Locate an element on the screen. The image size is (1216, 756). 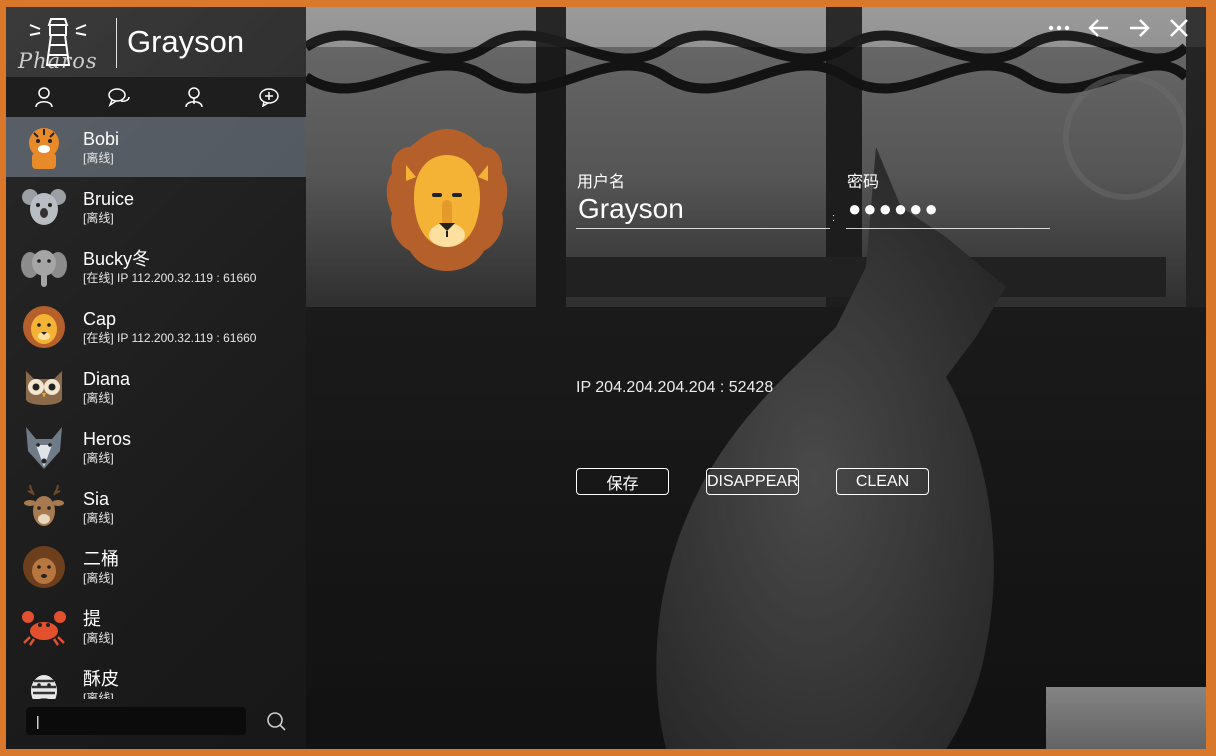
contact-icon is located at coordinates (43, 97).